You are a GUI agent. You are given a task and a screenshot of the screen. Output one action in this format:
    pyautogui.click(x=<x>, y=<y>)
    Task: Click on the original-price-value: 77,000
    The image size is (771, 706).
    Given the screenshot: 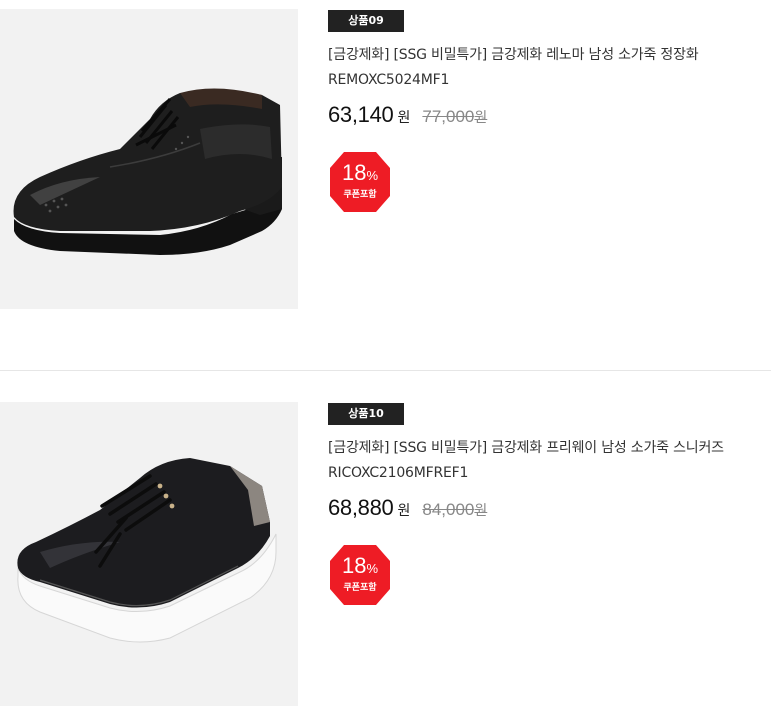 What is the action you would take?
    pyautogui.click(x=448, y=116)
    